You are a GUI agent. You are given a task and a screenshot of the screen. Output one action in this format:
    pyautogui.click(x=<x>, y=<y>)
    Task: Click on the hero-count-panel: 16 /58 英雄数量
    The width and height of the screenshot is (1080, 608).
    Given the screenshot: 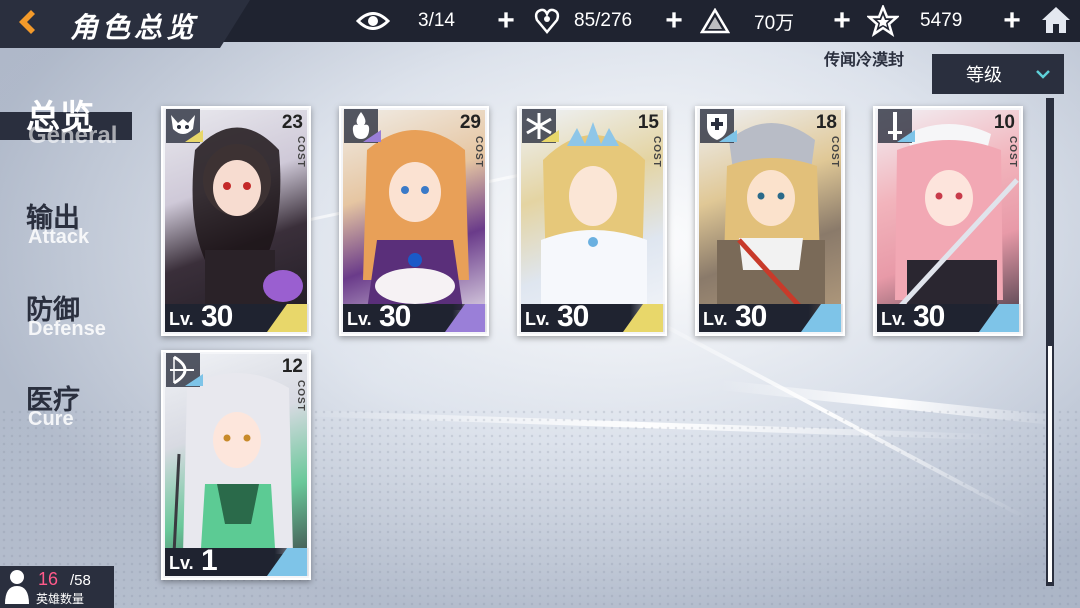 What is the action you would take?
    pyautogui.click(x=57, y=587)
    